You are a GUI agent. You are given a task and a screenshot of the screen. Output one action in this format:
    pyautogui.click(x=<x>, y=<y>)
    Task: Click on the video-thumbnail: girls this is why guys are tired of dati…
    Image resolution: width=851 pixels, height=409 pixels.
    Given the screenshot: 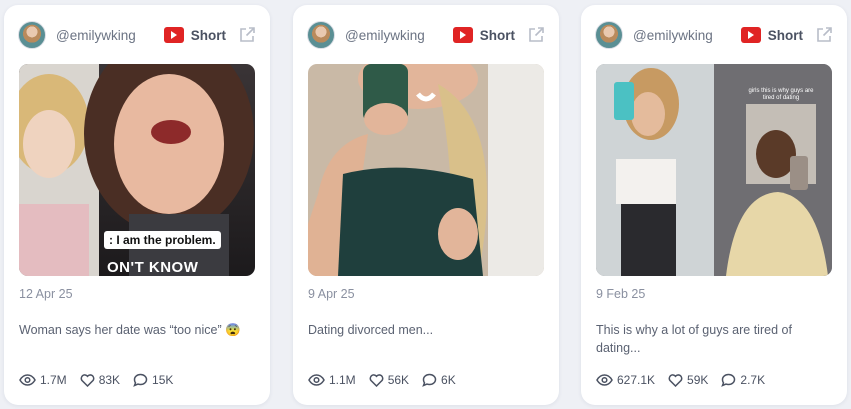 What is the action you would take?
    pyautogui.click(x=714, y=170)
    